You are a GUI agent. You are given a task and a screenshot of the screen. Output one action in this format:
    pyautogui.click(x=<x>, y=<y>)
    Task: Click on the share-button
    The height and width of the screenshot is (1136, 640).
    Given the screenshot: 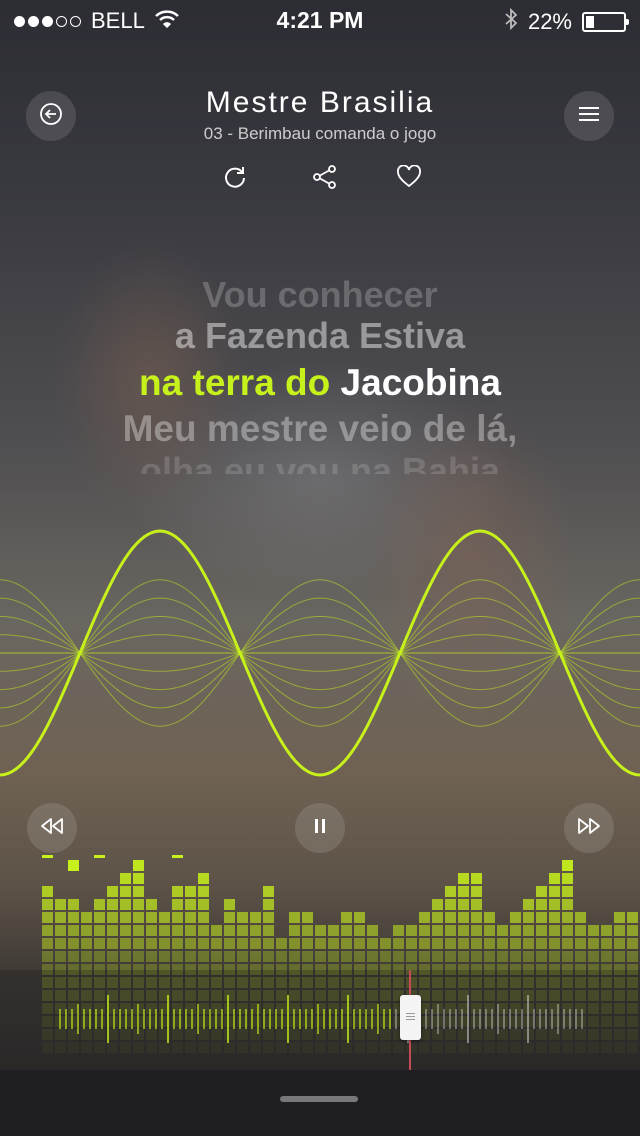 What is the action you would take?
    pyautogui.click(x=325, y=179)
    